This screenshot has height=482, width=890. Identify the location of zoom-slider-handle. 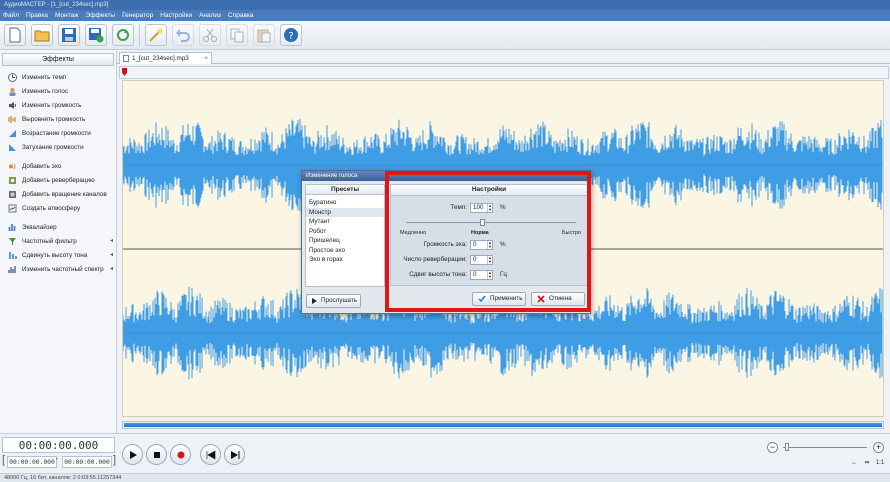
(787, 447).